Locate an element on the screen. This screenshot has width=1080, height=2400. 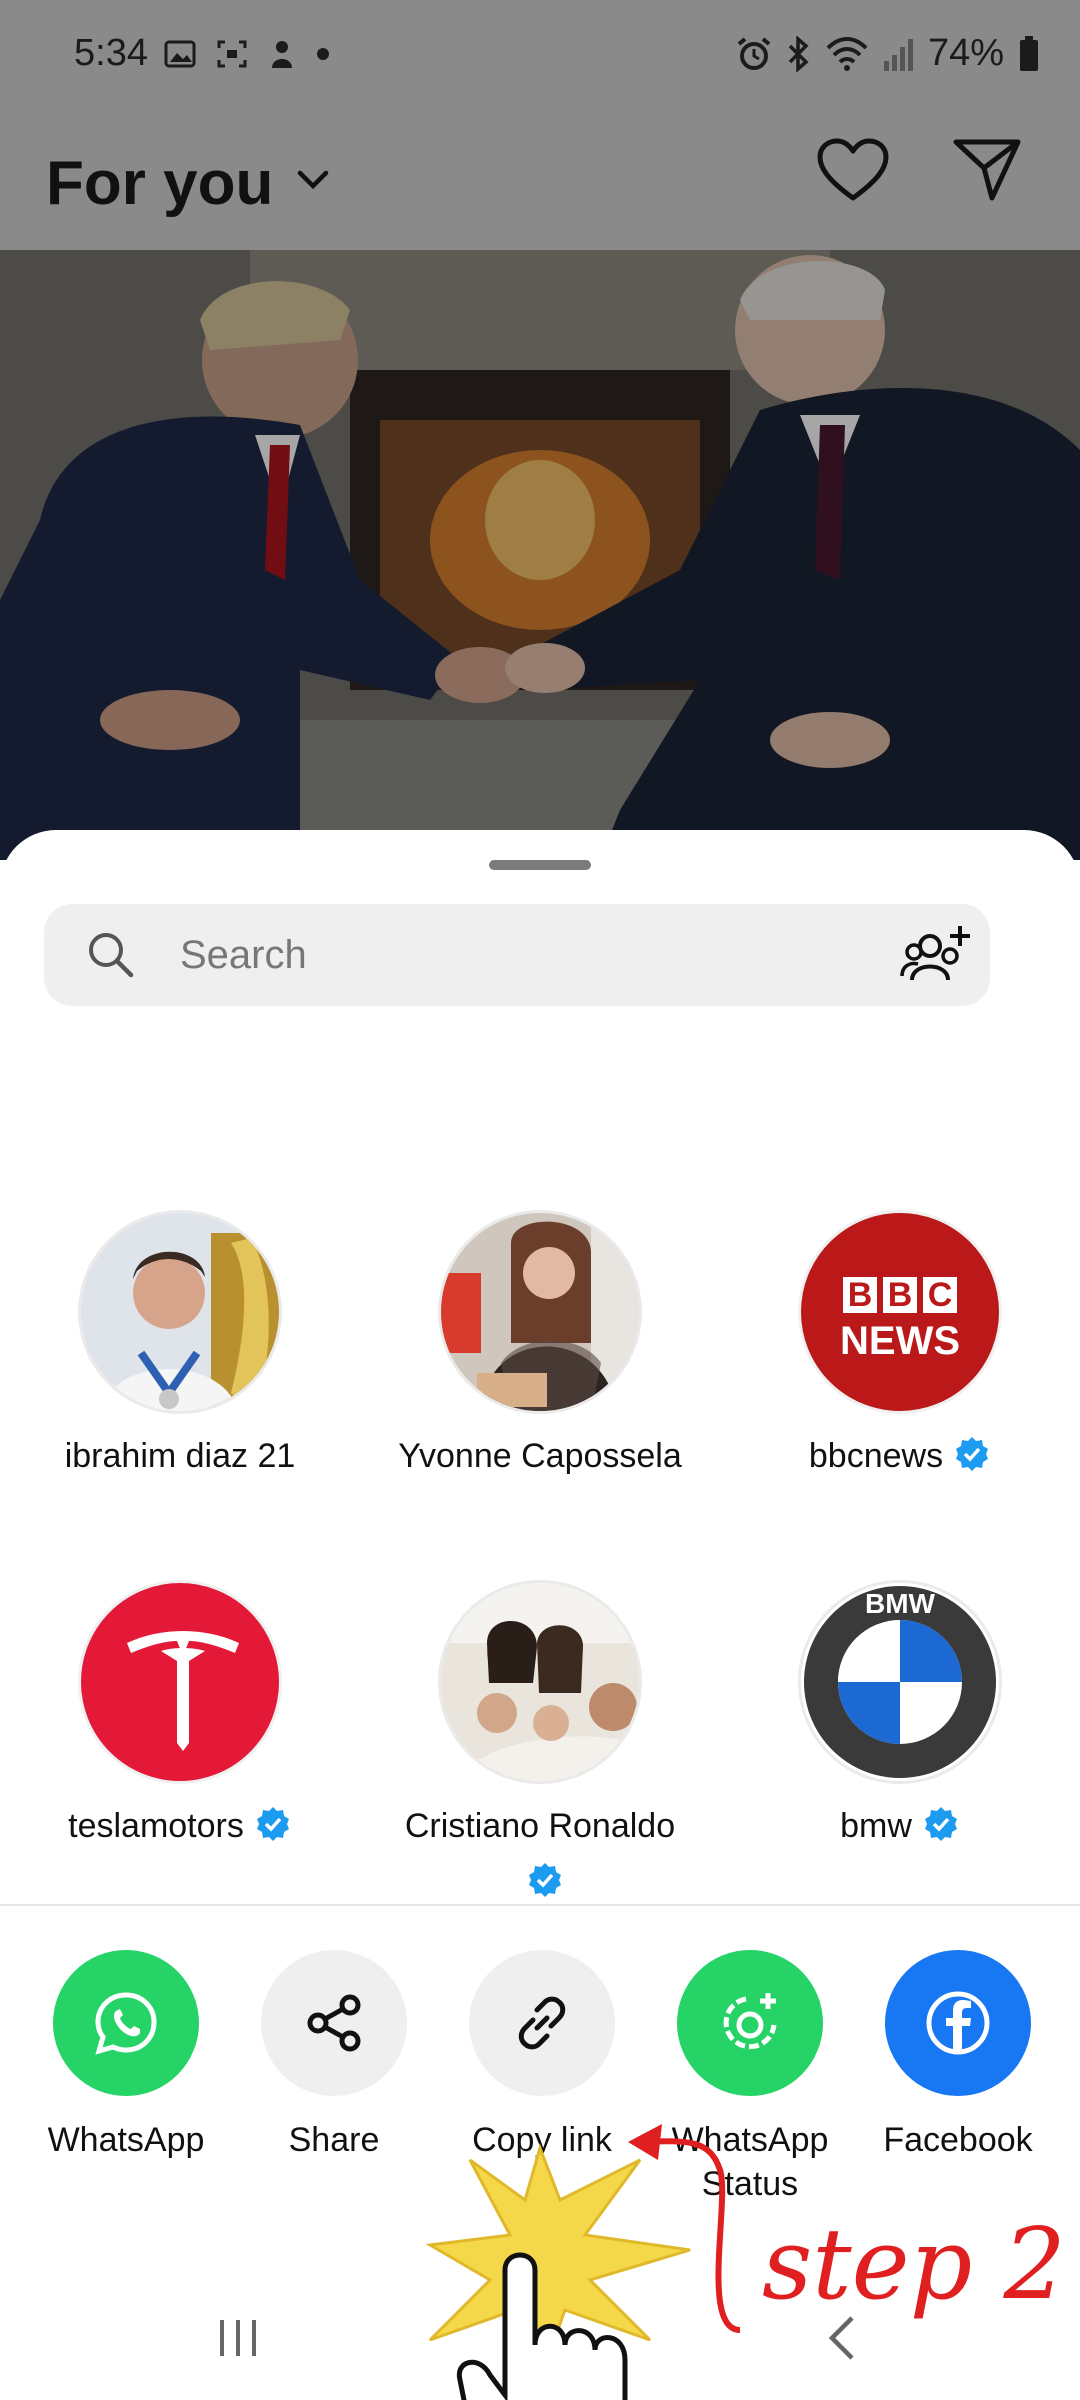
contact-yvonne-capossela: Yvonne Capossela is located at coordinates (540, 1347).